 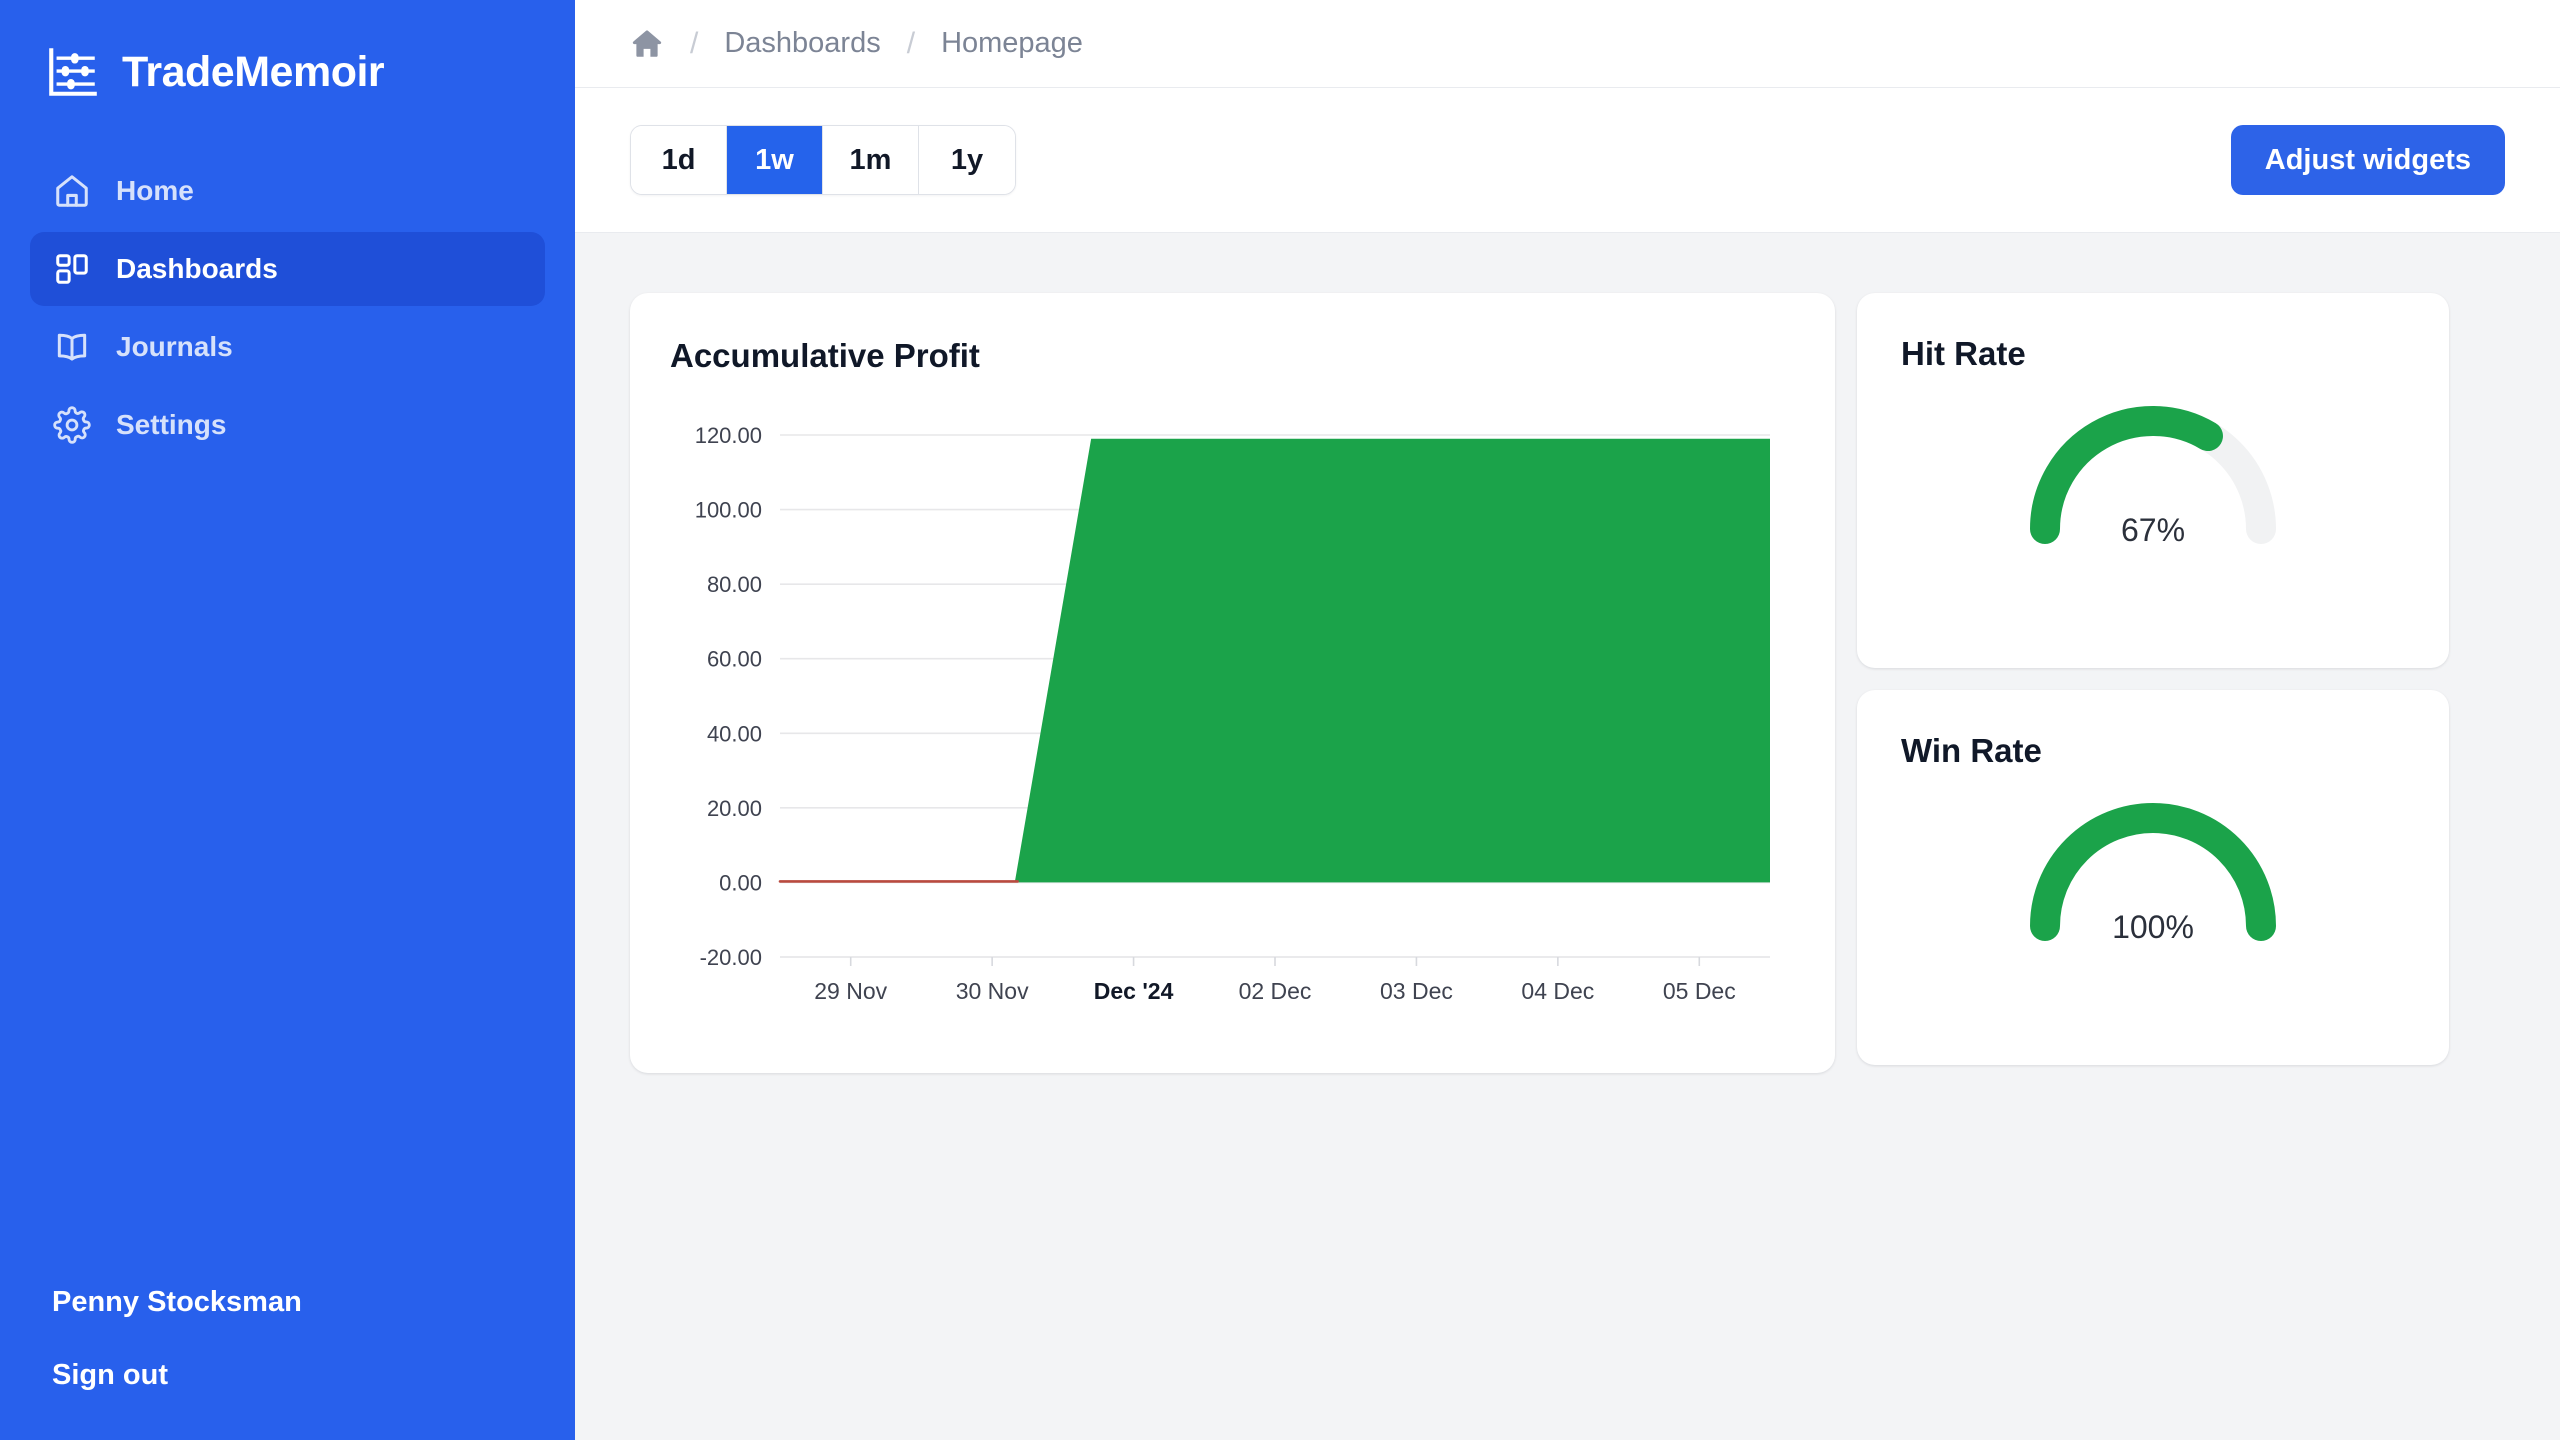 I want to click on win-rate-gauge: 100%, so click(x=2153, y=901).